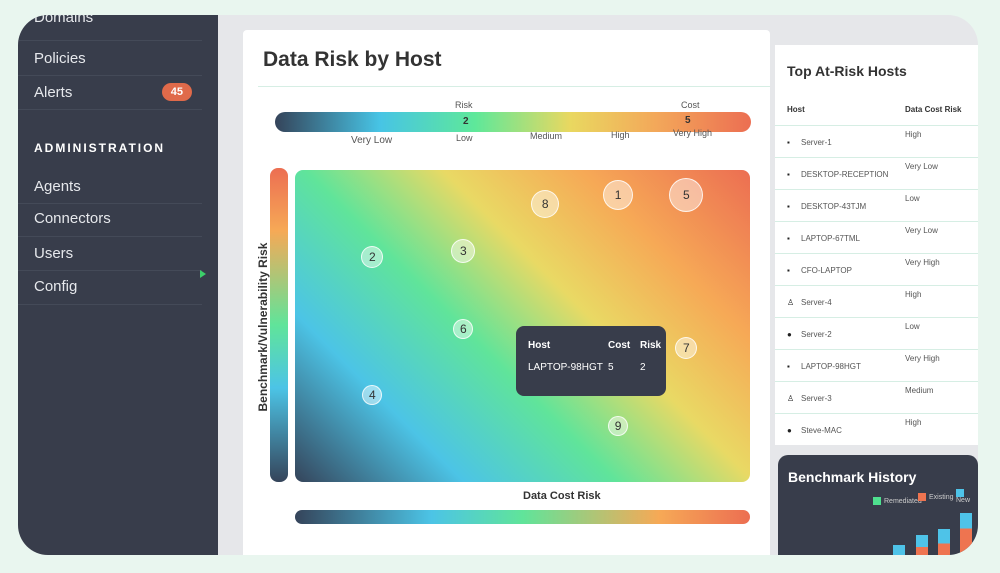 The image size is (1000, 573). Describe the element at coordinates (110, 59) in the screenshot. I see `sidebar-item-policies: Policies` at that location.